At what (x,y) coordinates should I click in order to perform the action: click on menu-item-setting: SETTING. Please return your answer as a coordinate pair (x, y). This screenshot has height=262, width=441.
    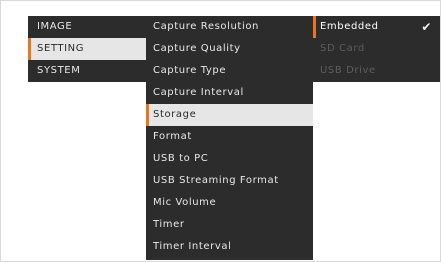
    Looking at the image, I should click on (87, 49).